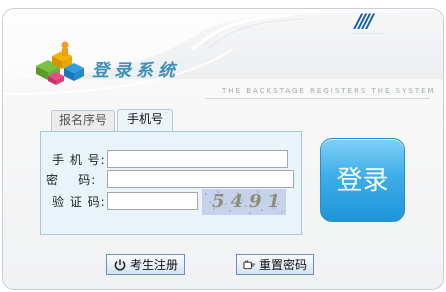 Image resolution: width=446 pixels, height=292 pixels. I want to click on reset-password-button: 重置密码, so click(275, 264).